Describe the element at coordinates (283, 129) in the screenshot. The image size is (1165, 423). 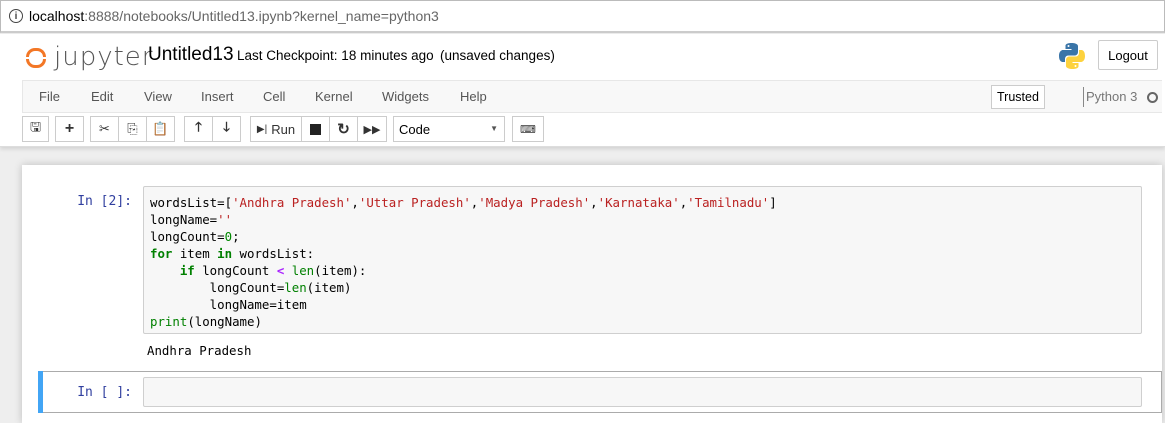
I see `run-label: Run` at that location.